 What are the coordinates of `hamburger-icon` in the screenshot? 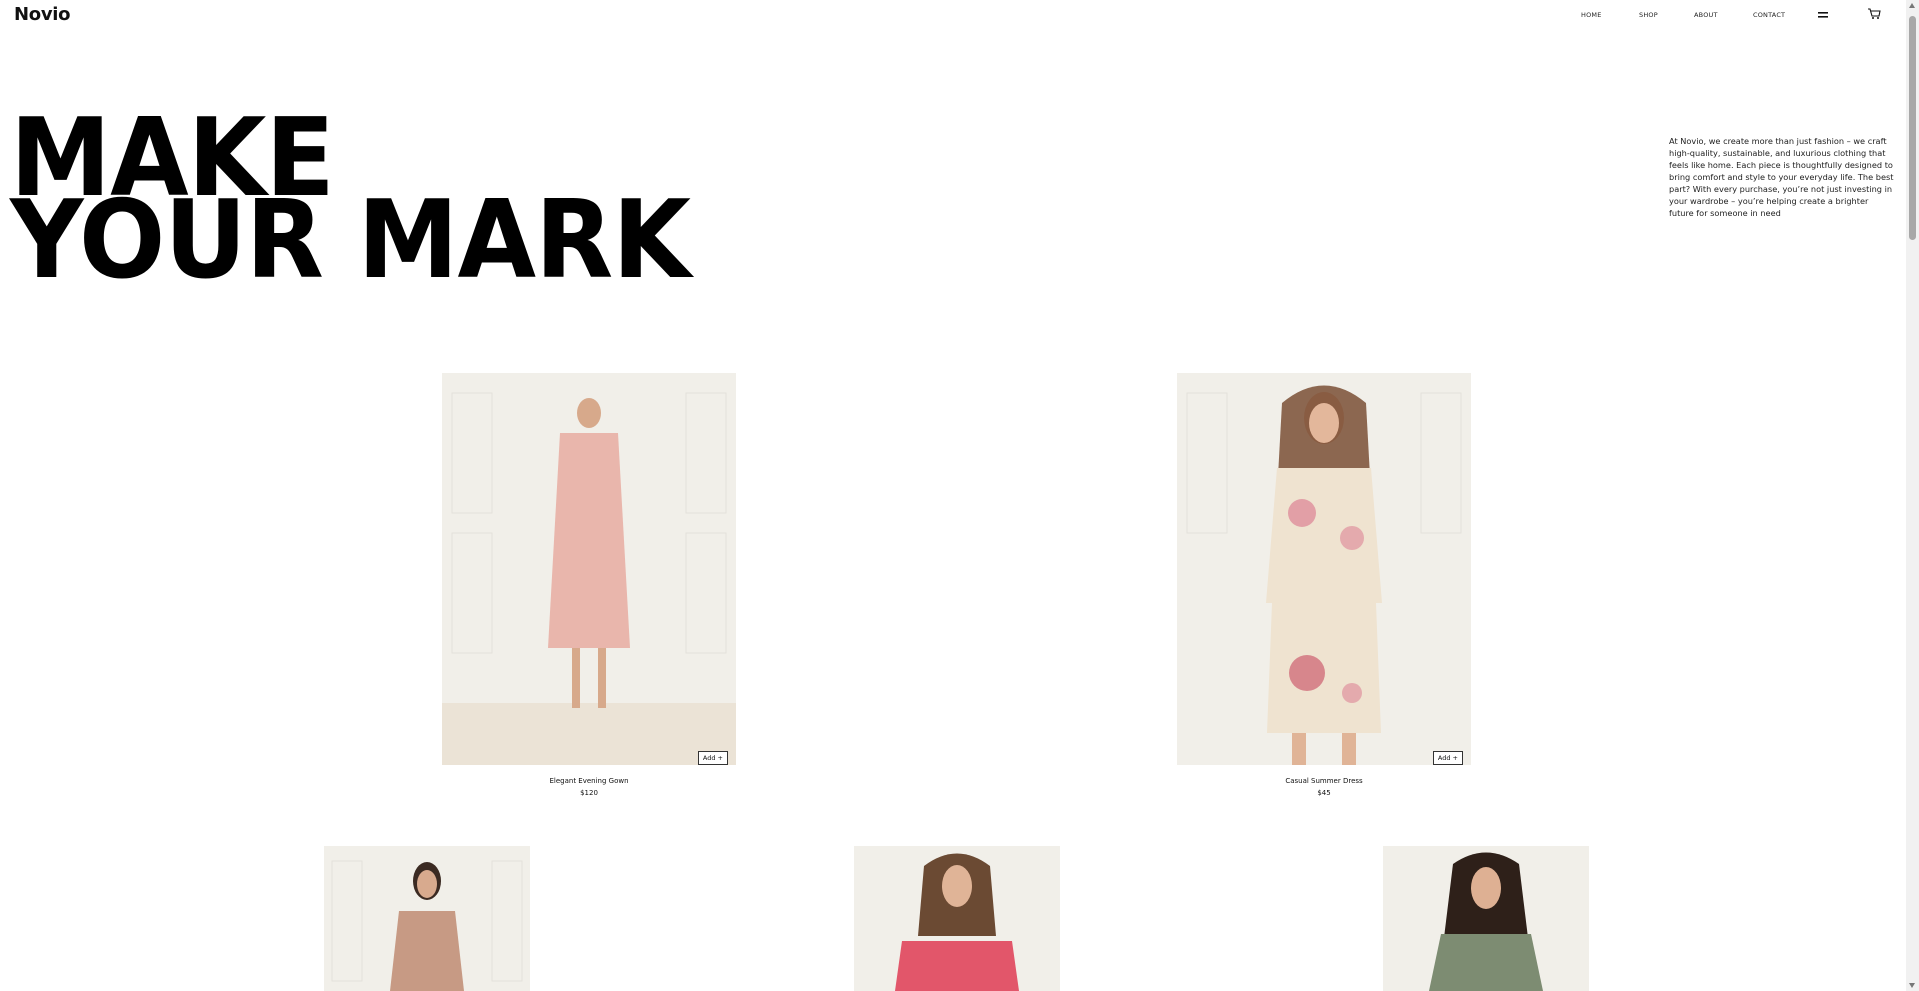 It's located at (1824, 15).